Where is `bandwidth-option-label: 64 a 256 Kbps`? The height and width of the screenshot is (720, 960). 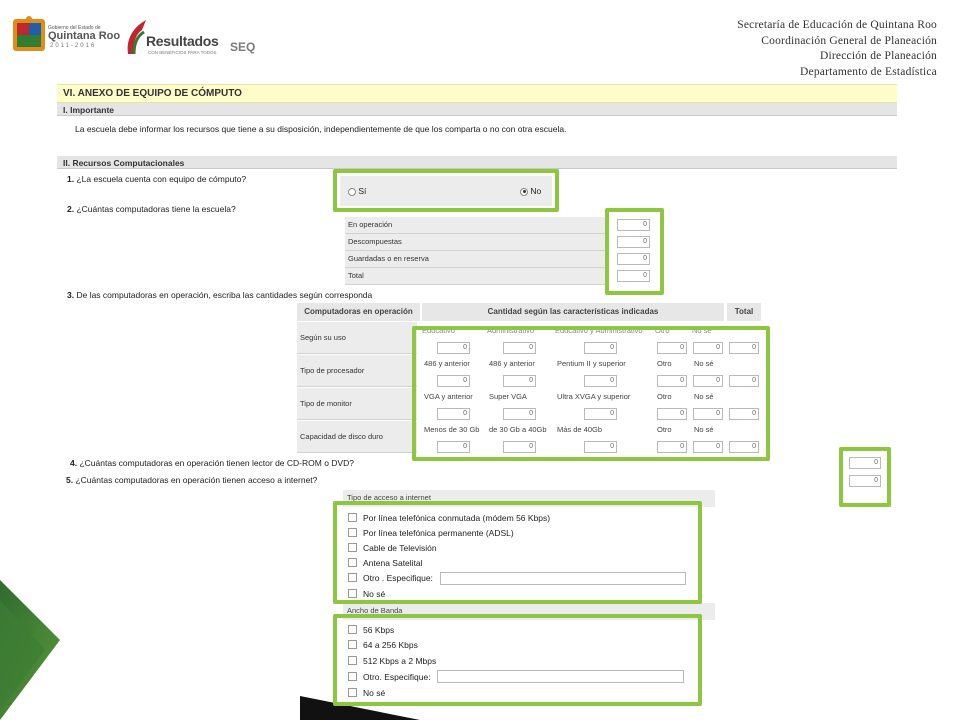 bandwidth-option-label: 64 a 256 Kbps is located at coordinates (390, 645).